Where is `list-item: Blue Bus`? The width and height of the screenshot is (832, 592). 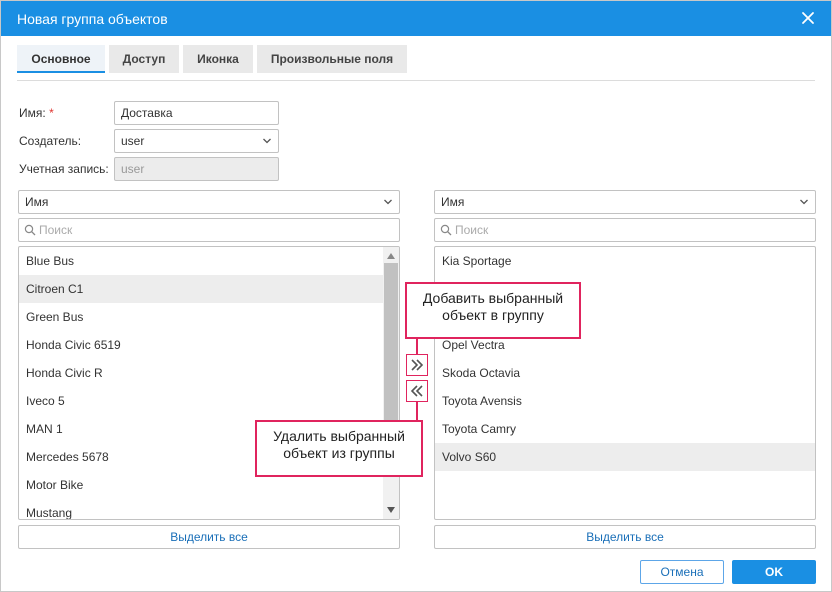 list-item: Blue Bus is located at coordinates (201, 261).